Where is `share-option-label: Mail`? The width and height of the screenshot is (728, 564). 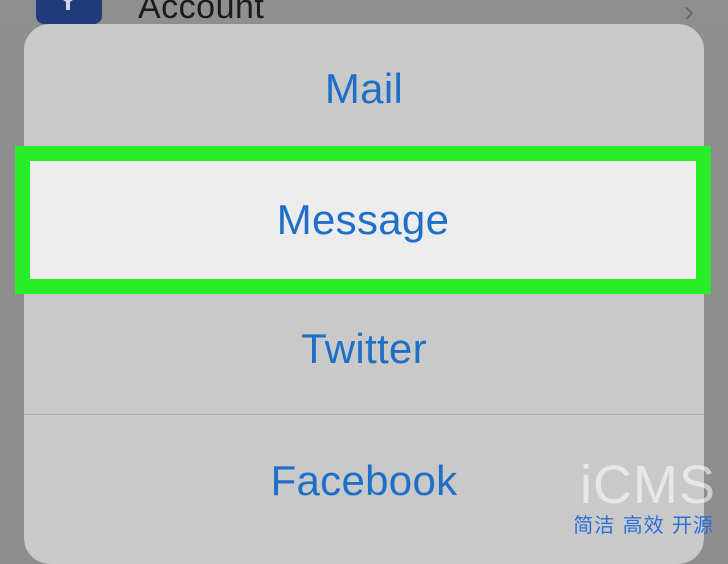
share-option-label: Mail is located at coordinates (364, 88).